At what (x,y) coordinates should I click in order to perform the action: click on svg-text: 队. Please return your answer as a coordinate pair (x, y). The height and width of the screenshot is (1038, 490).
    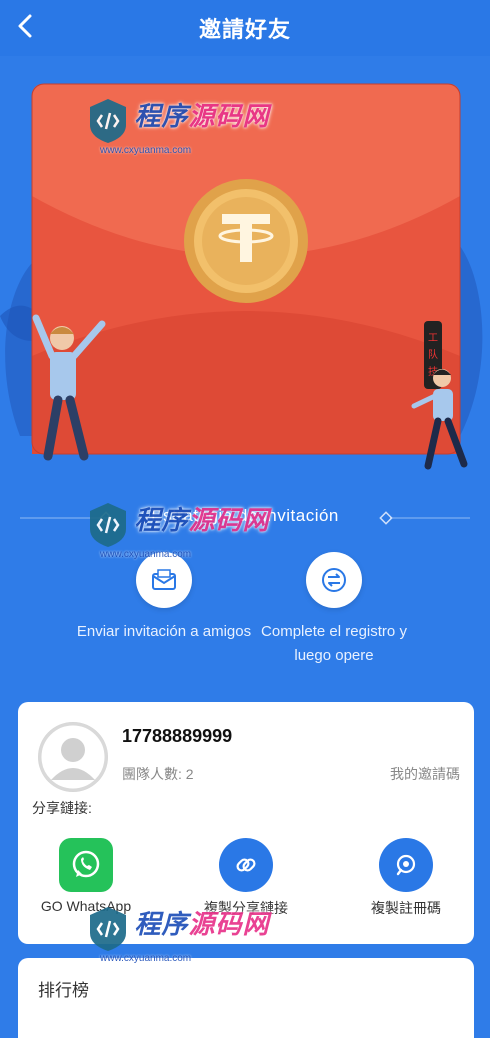
    Looking at the image, I should click on (433, 354).